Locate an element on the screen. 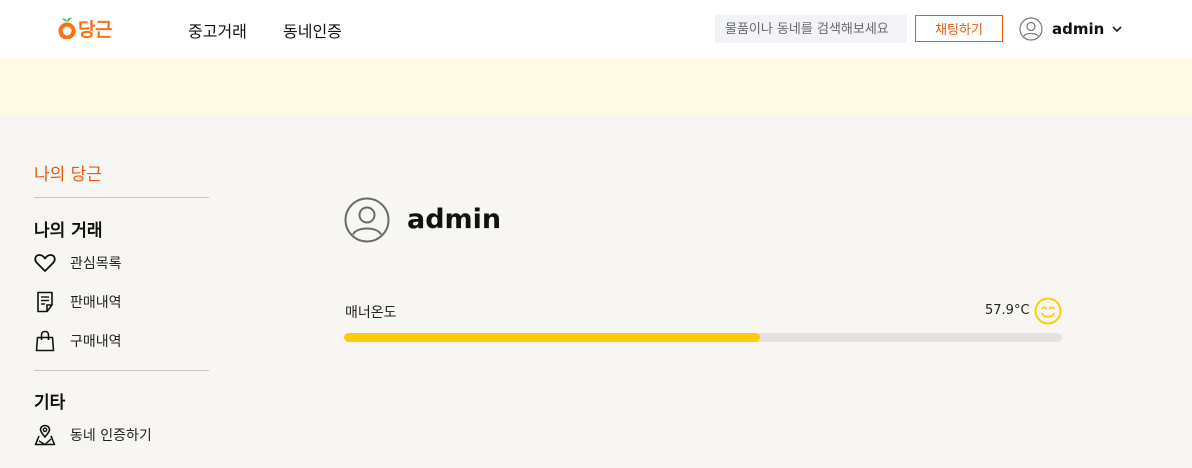 The height and width of the screenshot is (468, 1192). manner-temperature-label: 매너온도 is located at coordinates (371, 313).